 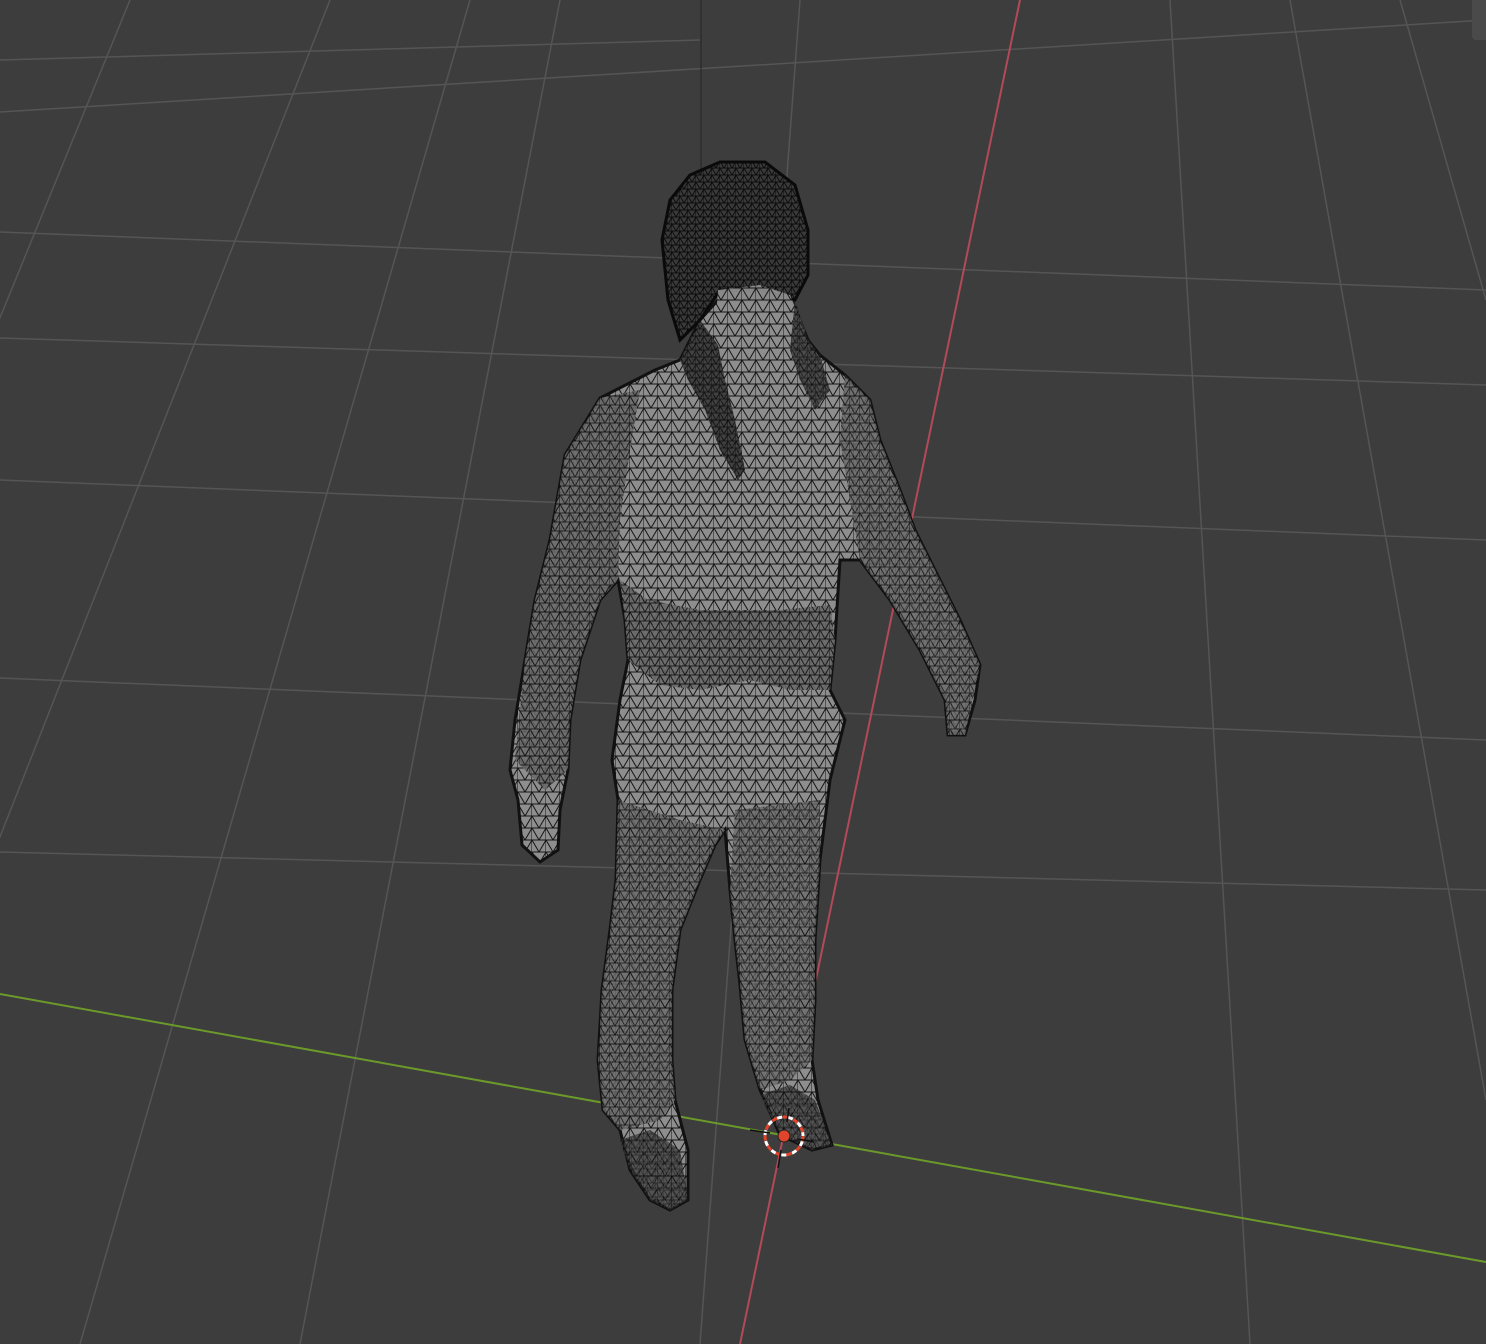 I want to click on object-origin-point, so click(x=784, y=1136).